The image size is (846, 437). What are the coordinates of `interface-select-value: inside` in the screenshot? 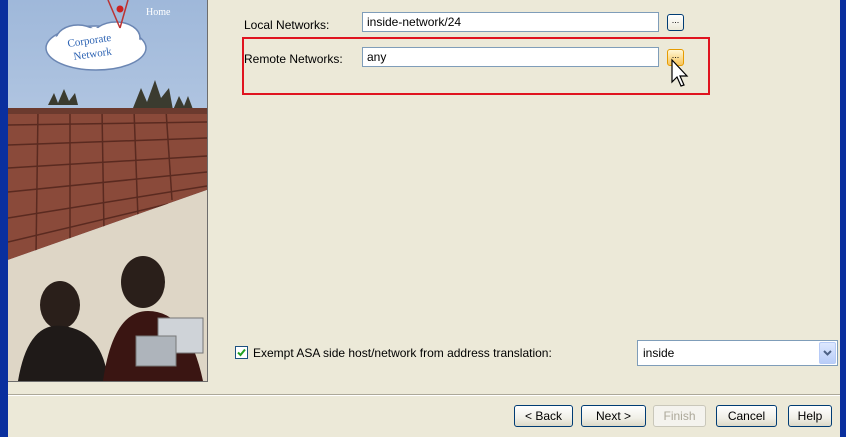 It's located at (659, 353).